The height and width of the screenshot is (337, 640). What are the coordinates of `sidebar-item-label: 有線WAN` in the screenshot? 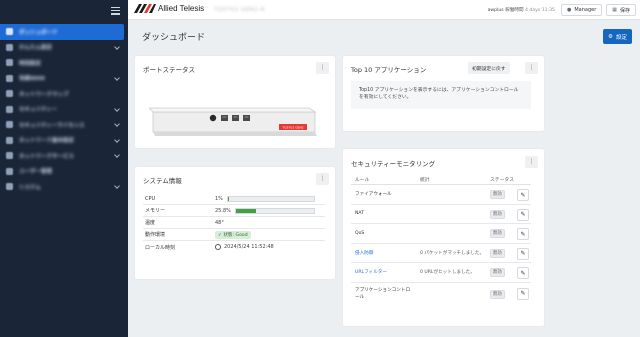 It's located at (32, 79).